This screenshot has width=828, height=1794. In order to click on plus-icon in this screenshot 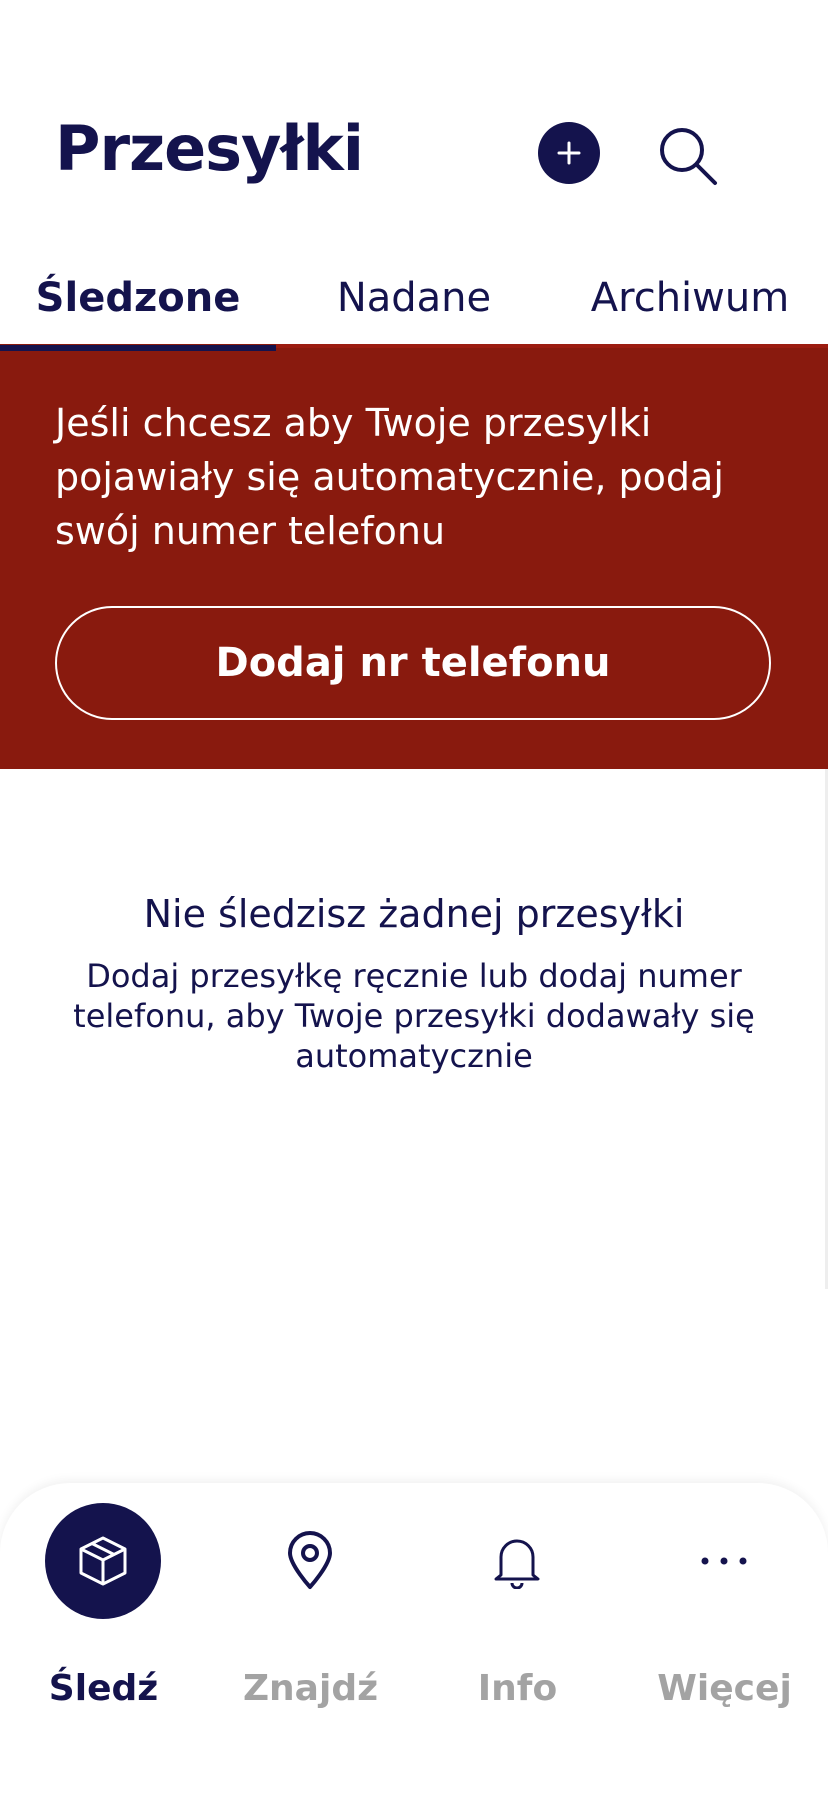, I will do `click(569, 153)`.